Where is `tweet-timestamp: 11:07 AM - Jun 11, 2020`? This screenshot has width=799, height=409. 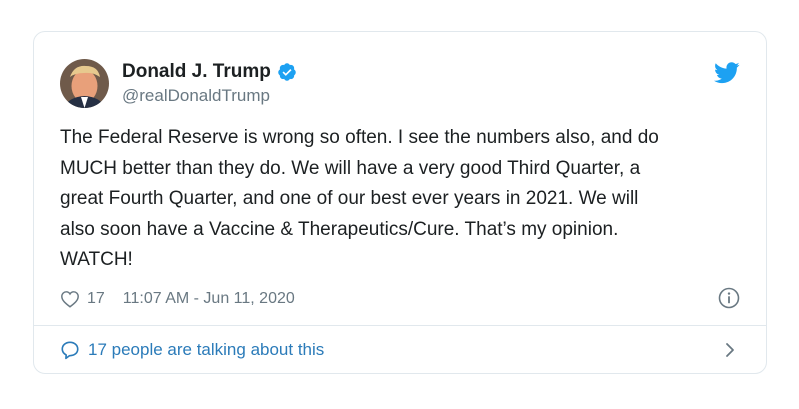 tweet-timestamp: 11:07 AM - Jun 11, 2020 is located at coordinates (209, 299).